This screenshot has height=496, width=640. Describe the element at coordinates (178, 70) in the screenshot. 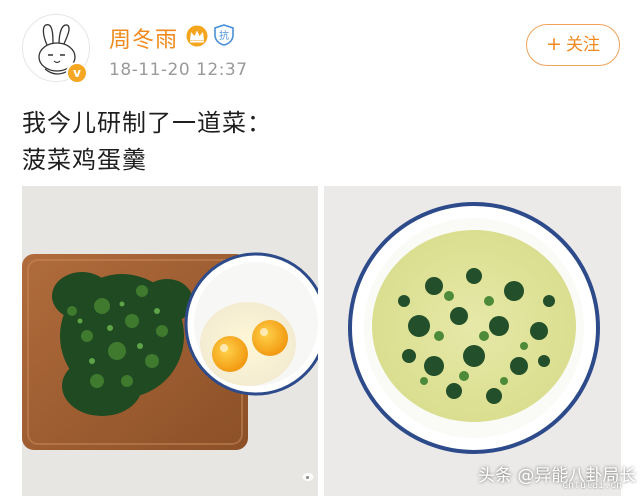

I see `post-timestamp: 18-11-20 12:37` at that location.